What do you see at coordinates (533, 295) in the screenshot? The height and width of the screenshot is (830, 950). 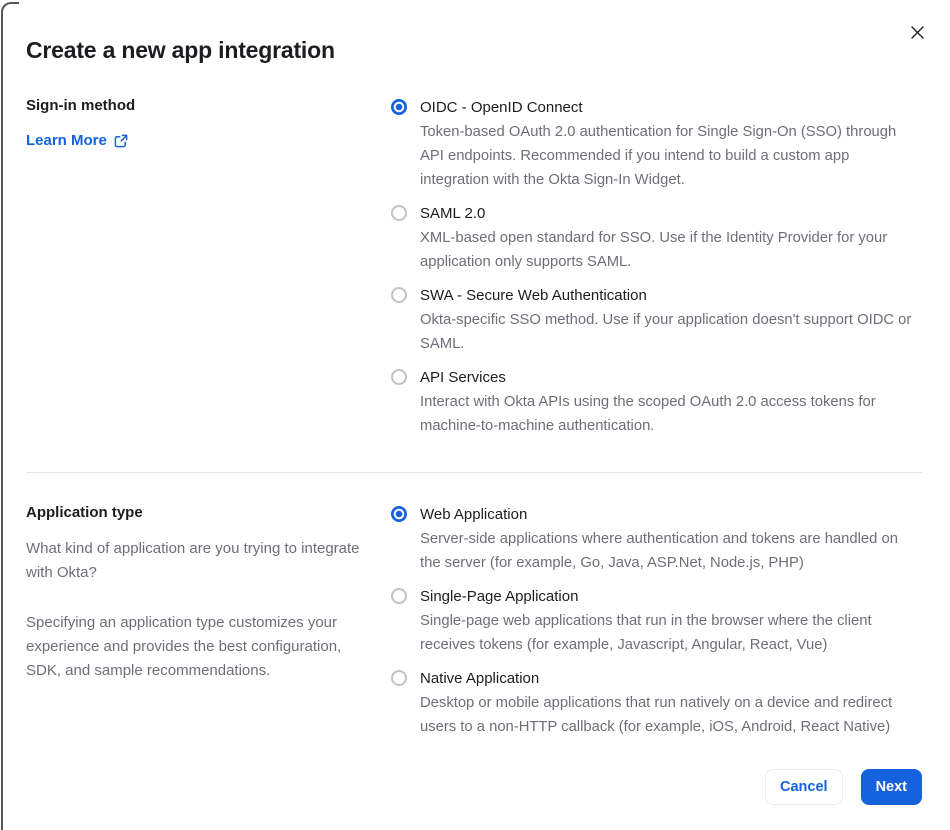 I see `option-label-swa: SWA - Secure Web Authentication` at bounding box center [533, 295].